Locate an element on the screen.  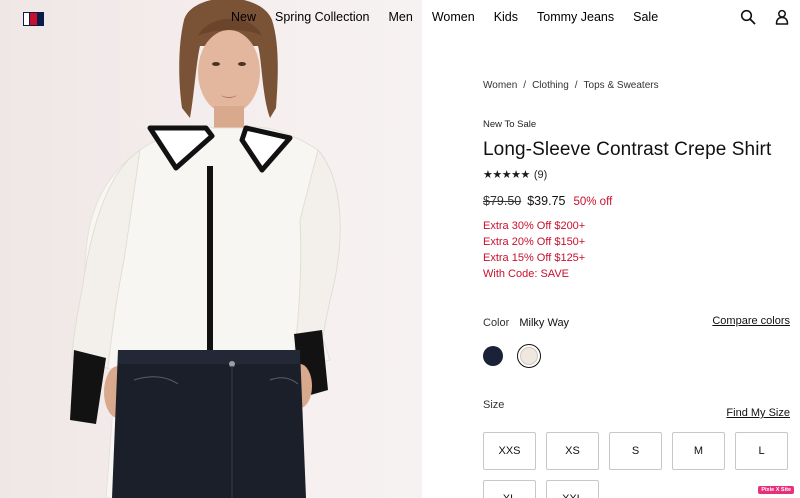
logo-navy-block is located at coordinates (40, 19).